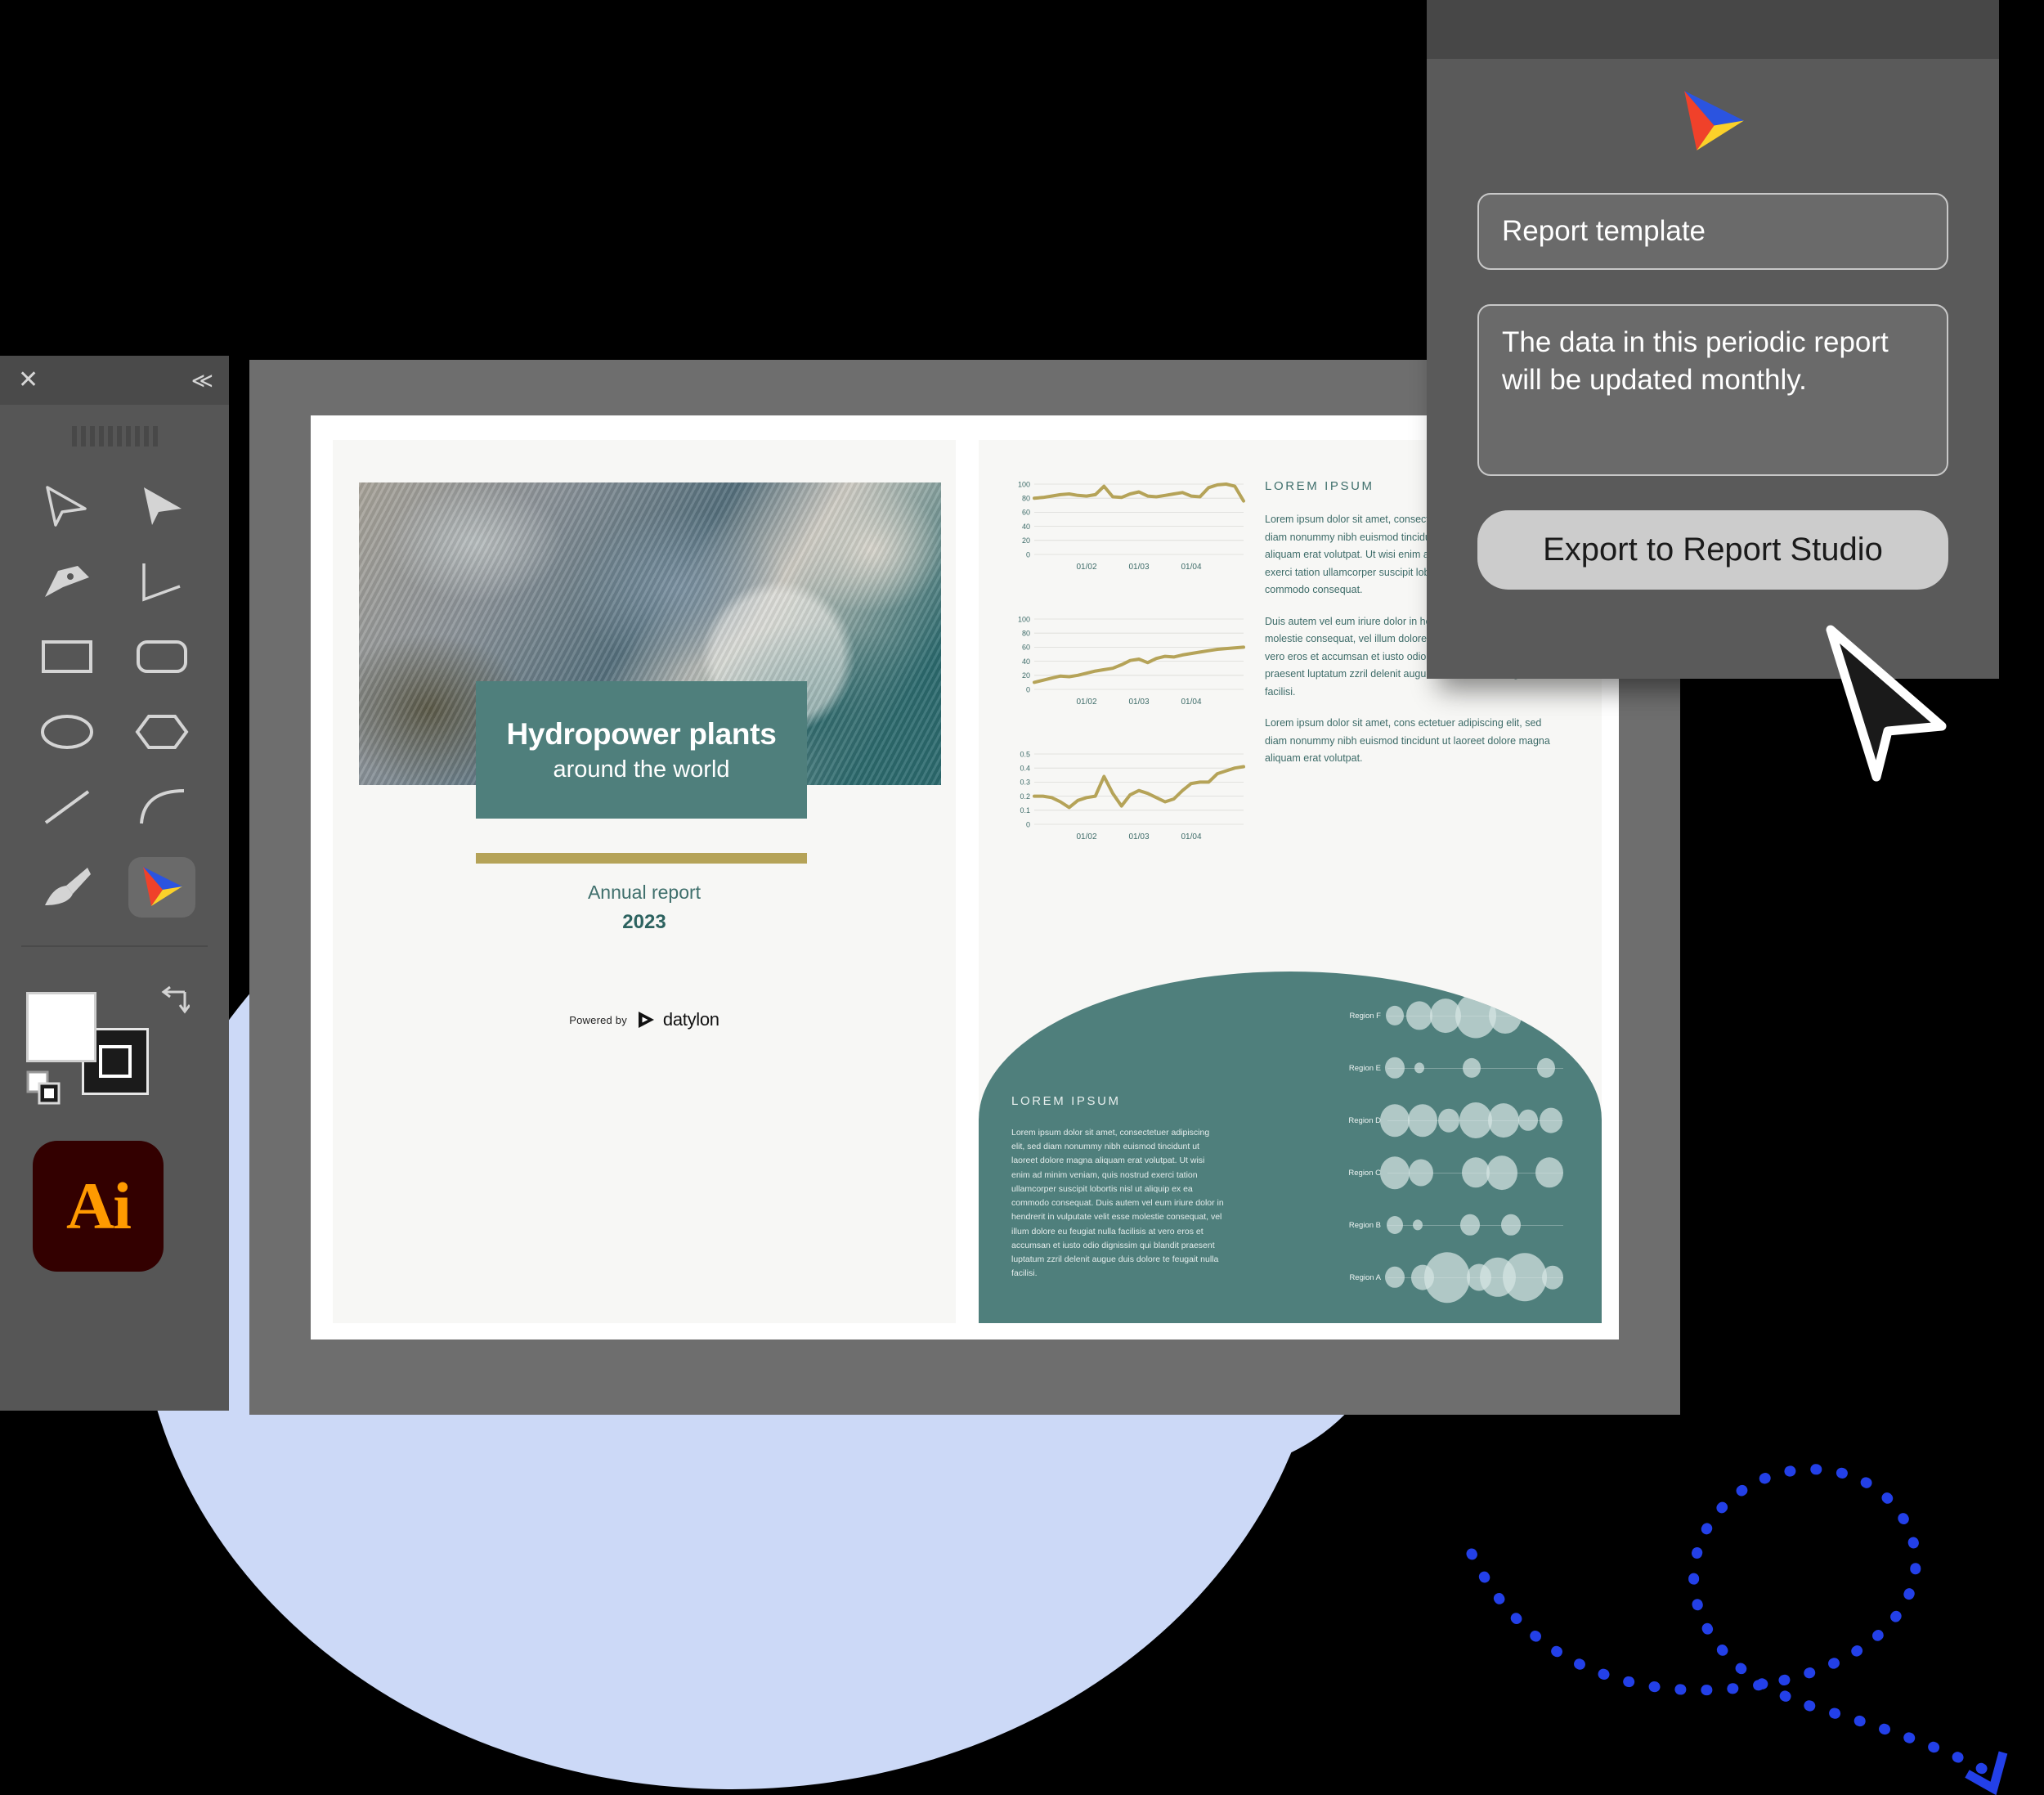 The height and width of the screenshot is (1795, 2044). Describe the element at coordinates (1128, 799) in the screenshot. I see `mini-line-chart: 0 0.1 0.2 0.3 0.4 0.5 01/02 01/03 01/04` at that location.